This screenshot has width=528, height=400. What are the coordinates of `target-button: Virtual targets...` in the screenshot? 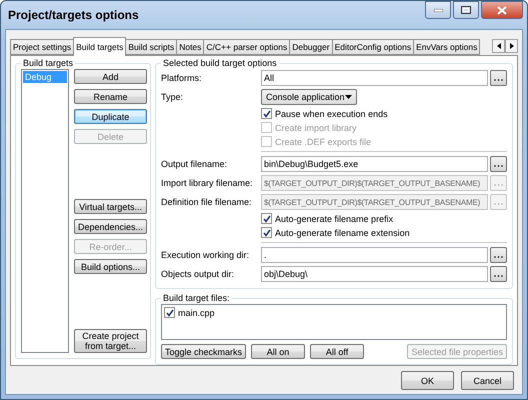 It's located at (111, 206).